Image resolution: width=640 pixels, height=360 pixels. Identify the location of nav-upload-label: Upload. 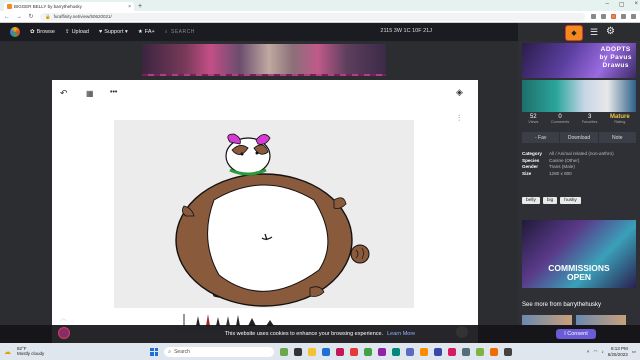
(80, 32).